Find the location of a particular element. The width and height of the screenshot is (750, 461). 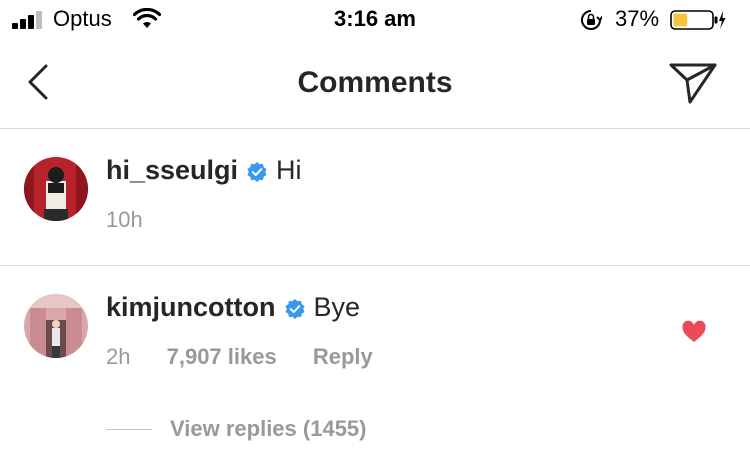

paper-plane-icon is located at coordinates (693, 83).